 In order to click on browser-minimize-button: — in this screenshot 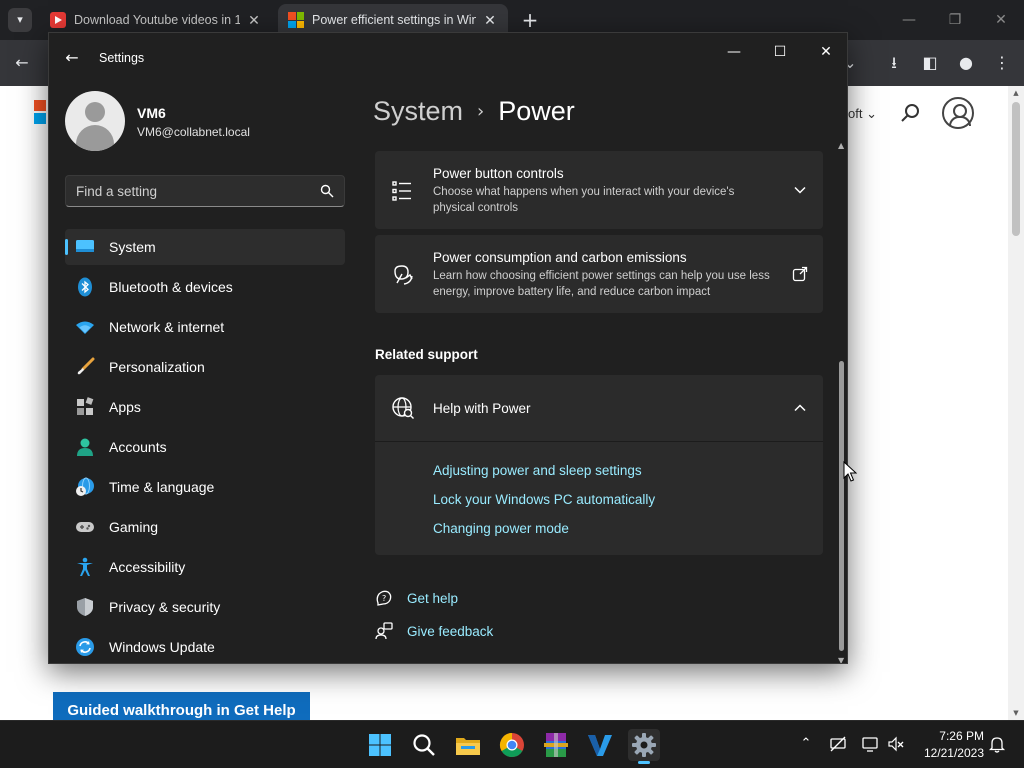, I will do `click(909, 20)`.